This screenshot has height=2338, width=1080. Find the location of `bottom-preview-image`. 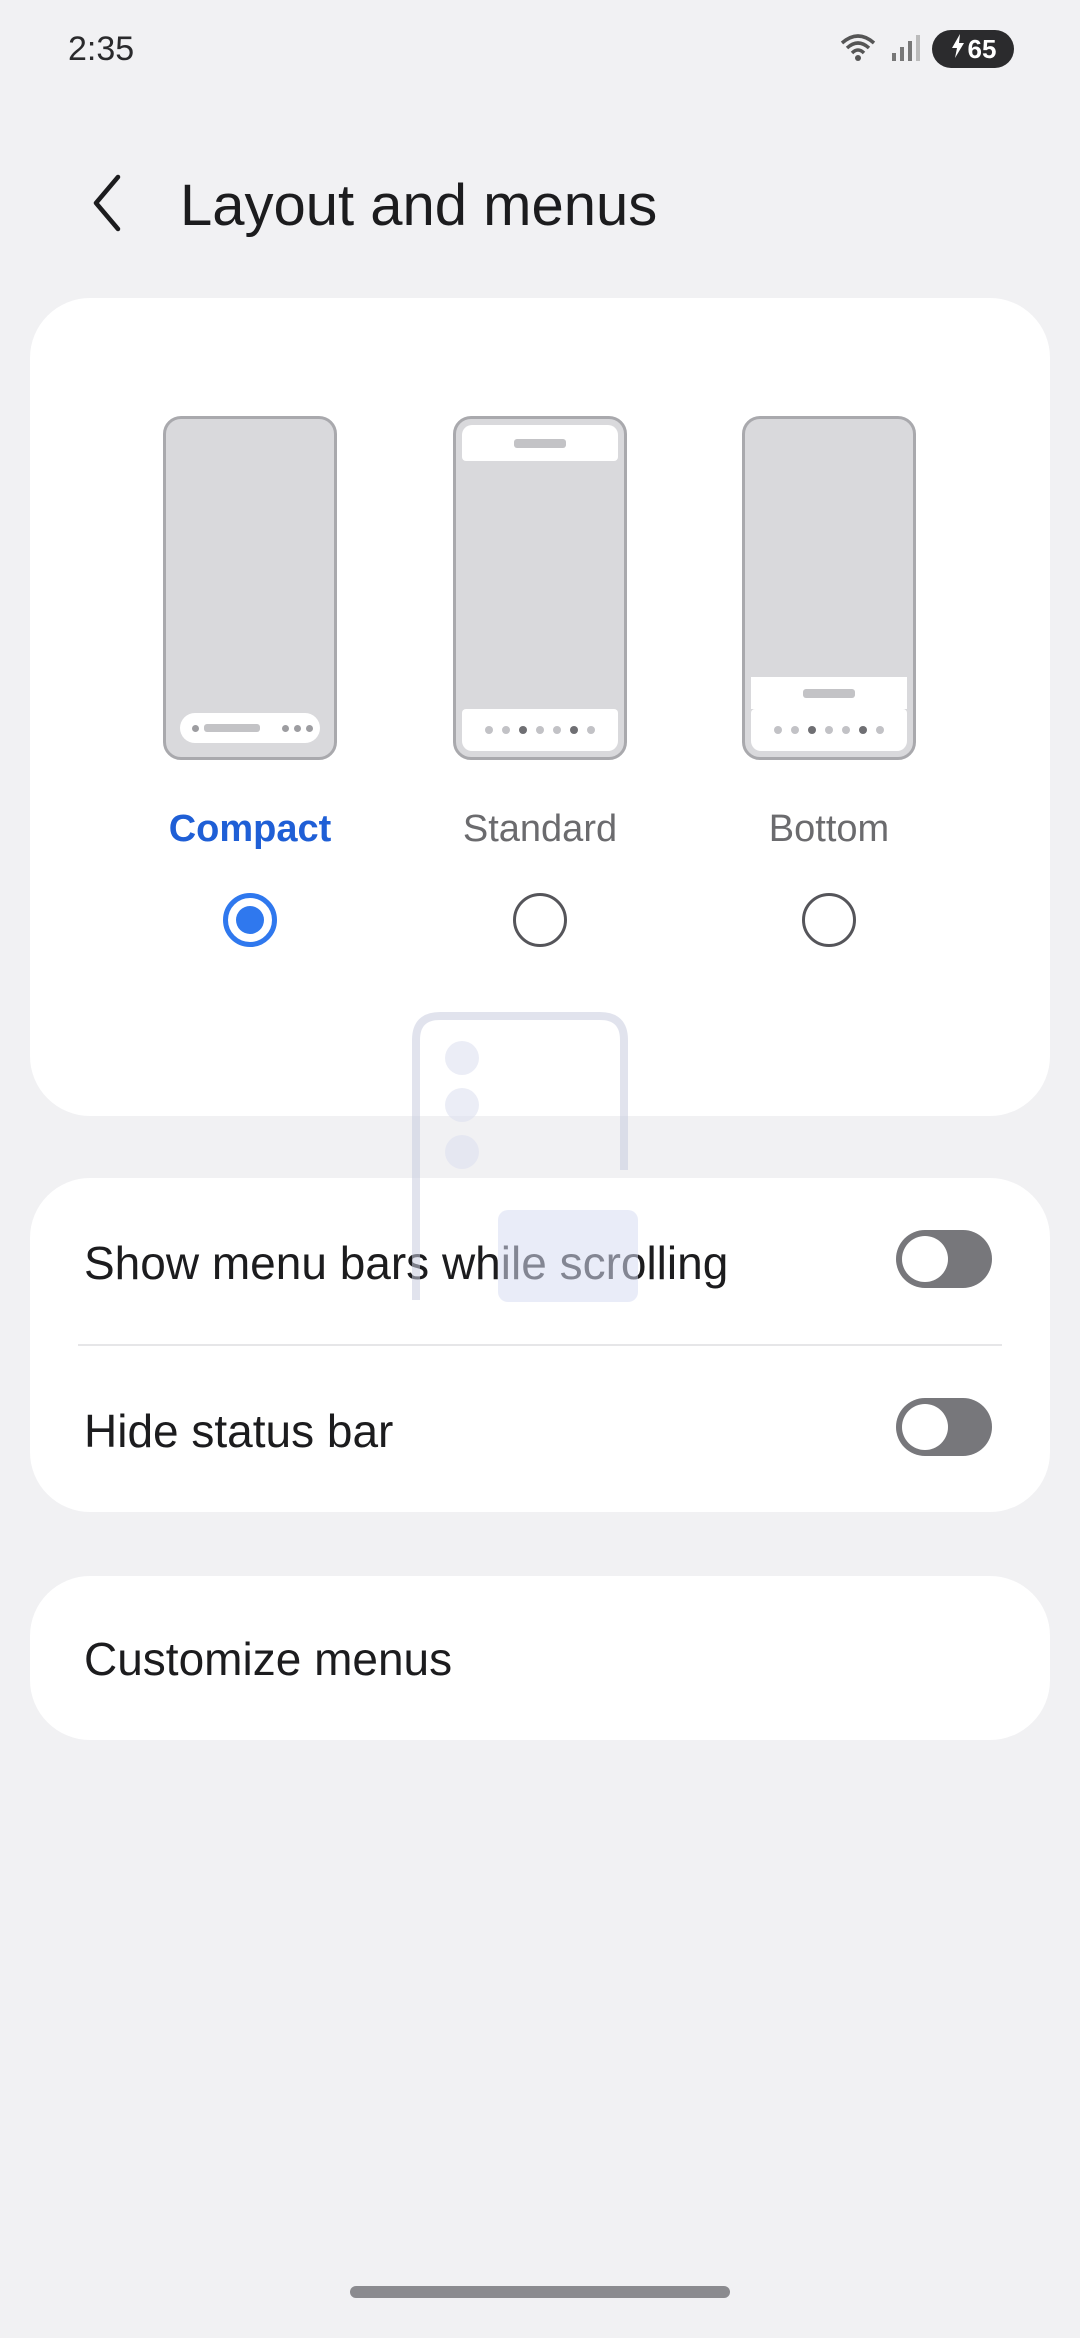

bottom-preview-image is located at coordinates (829, 588).